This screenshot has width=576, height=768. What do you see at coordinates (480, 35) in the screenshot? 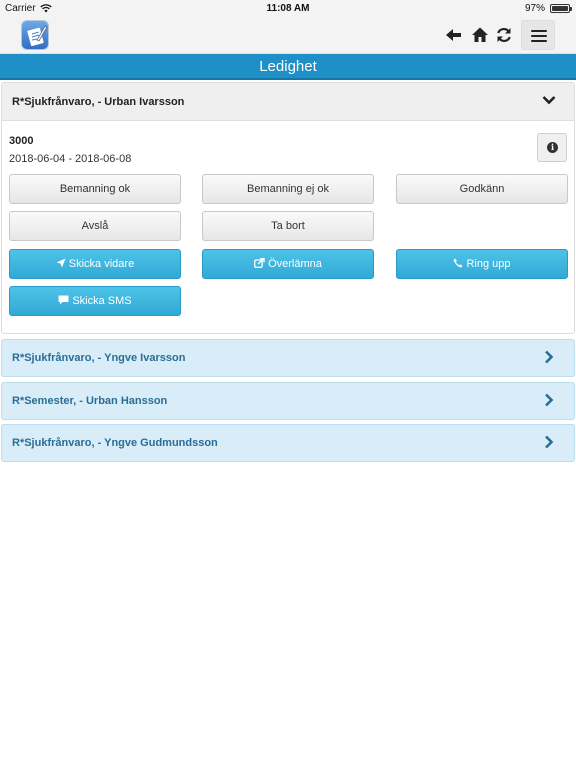
I see `home-icon` at bounding box center [480, 35].